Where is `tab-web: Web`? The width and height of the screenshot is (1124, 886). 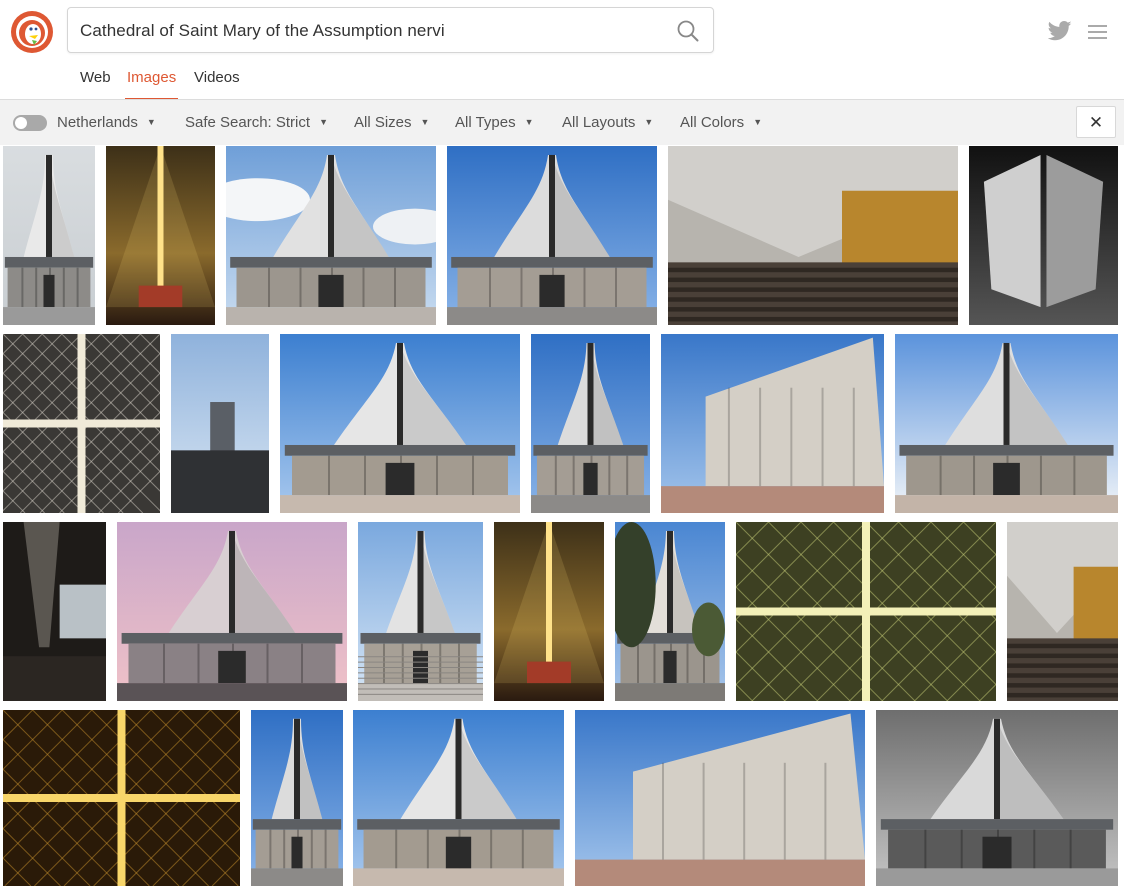
tab-web: Web is located at coordinates (95, 77).